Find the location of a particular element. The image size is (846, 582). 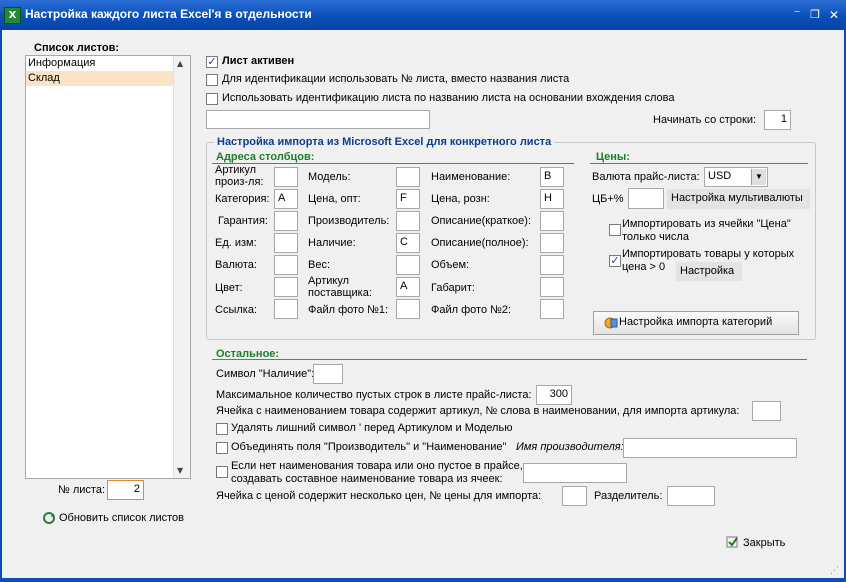

sheet-number-label: № листа: is located at coordinates (82, 490).